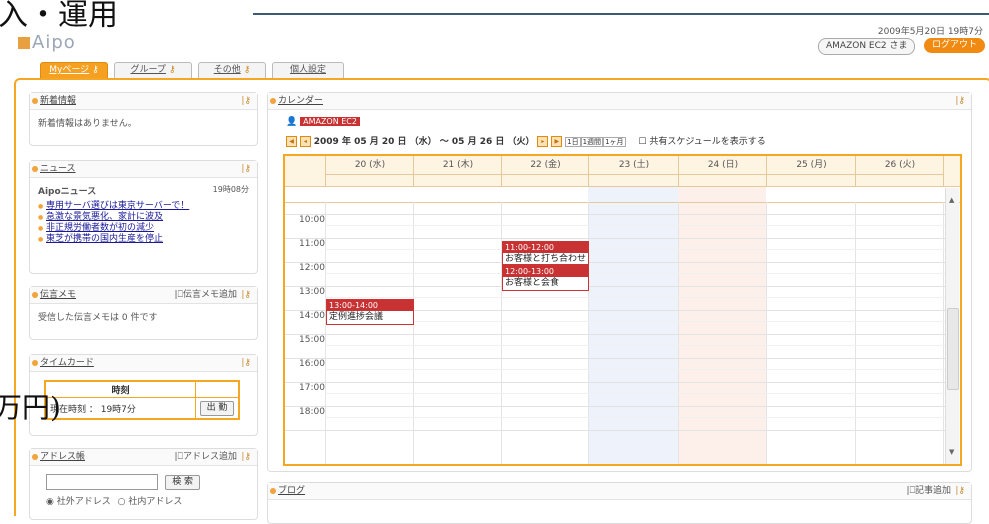  I want to click on day-column: 23 (土), so click(633, 171).